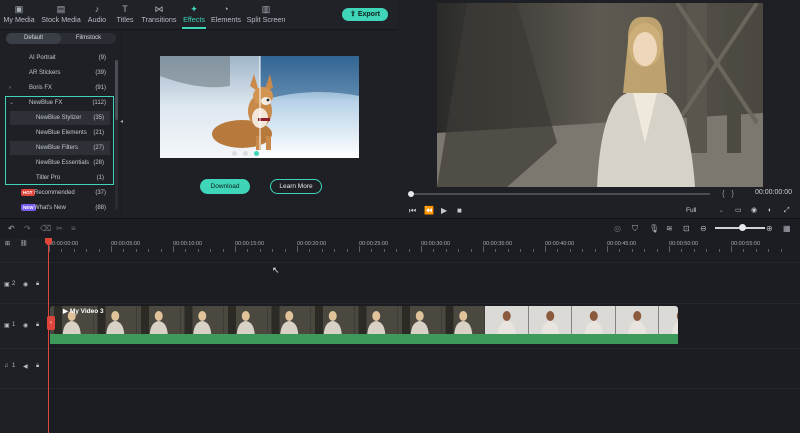 The width and height of the screenshot is (800, 433). I want to click on library-subtabs: Default Filmstock, so click(61, 38).